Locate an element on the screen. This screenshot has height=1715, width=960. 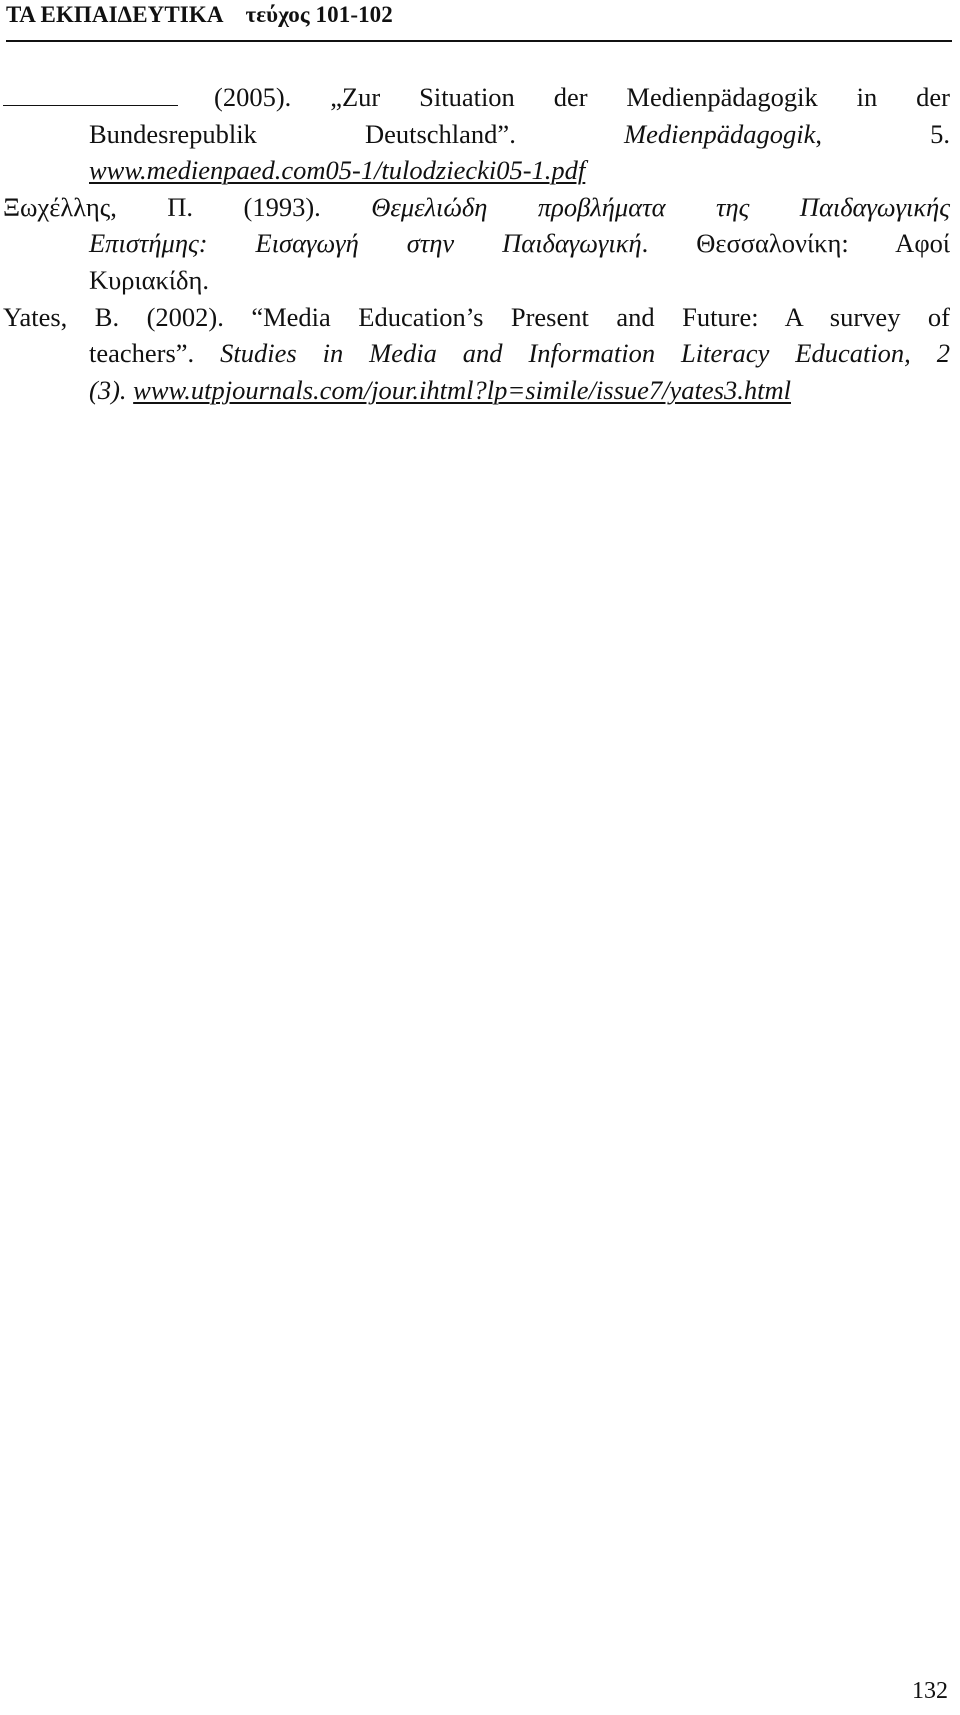
reference-author: Ξωχέλλης, Π. (1993). is located at coordinates (162, 206).